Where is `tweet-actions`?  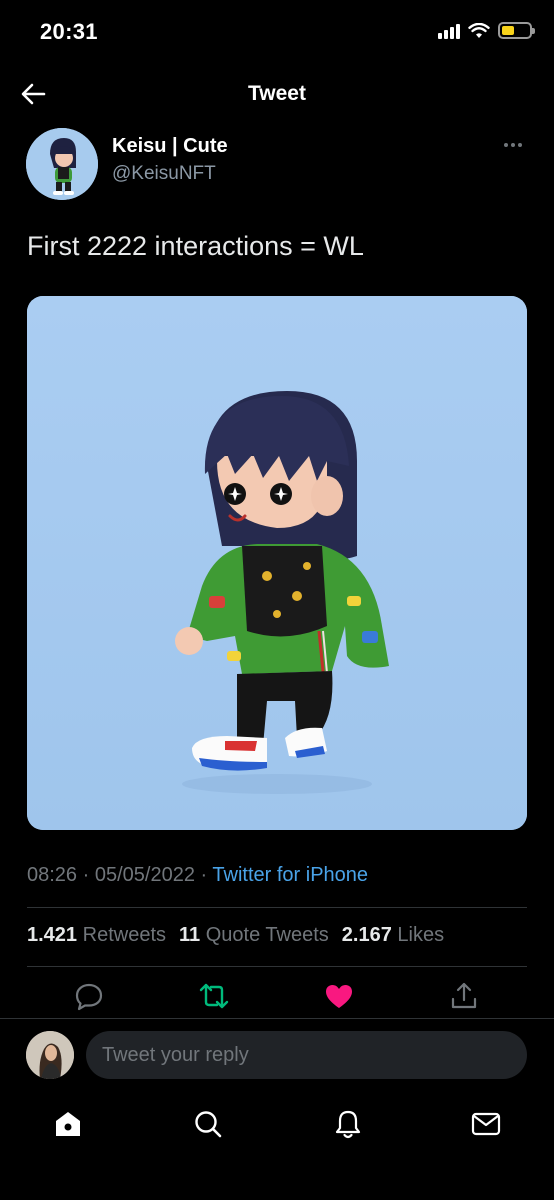 tweet-actions is located at coordinates (277, 996).